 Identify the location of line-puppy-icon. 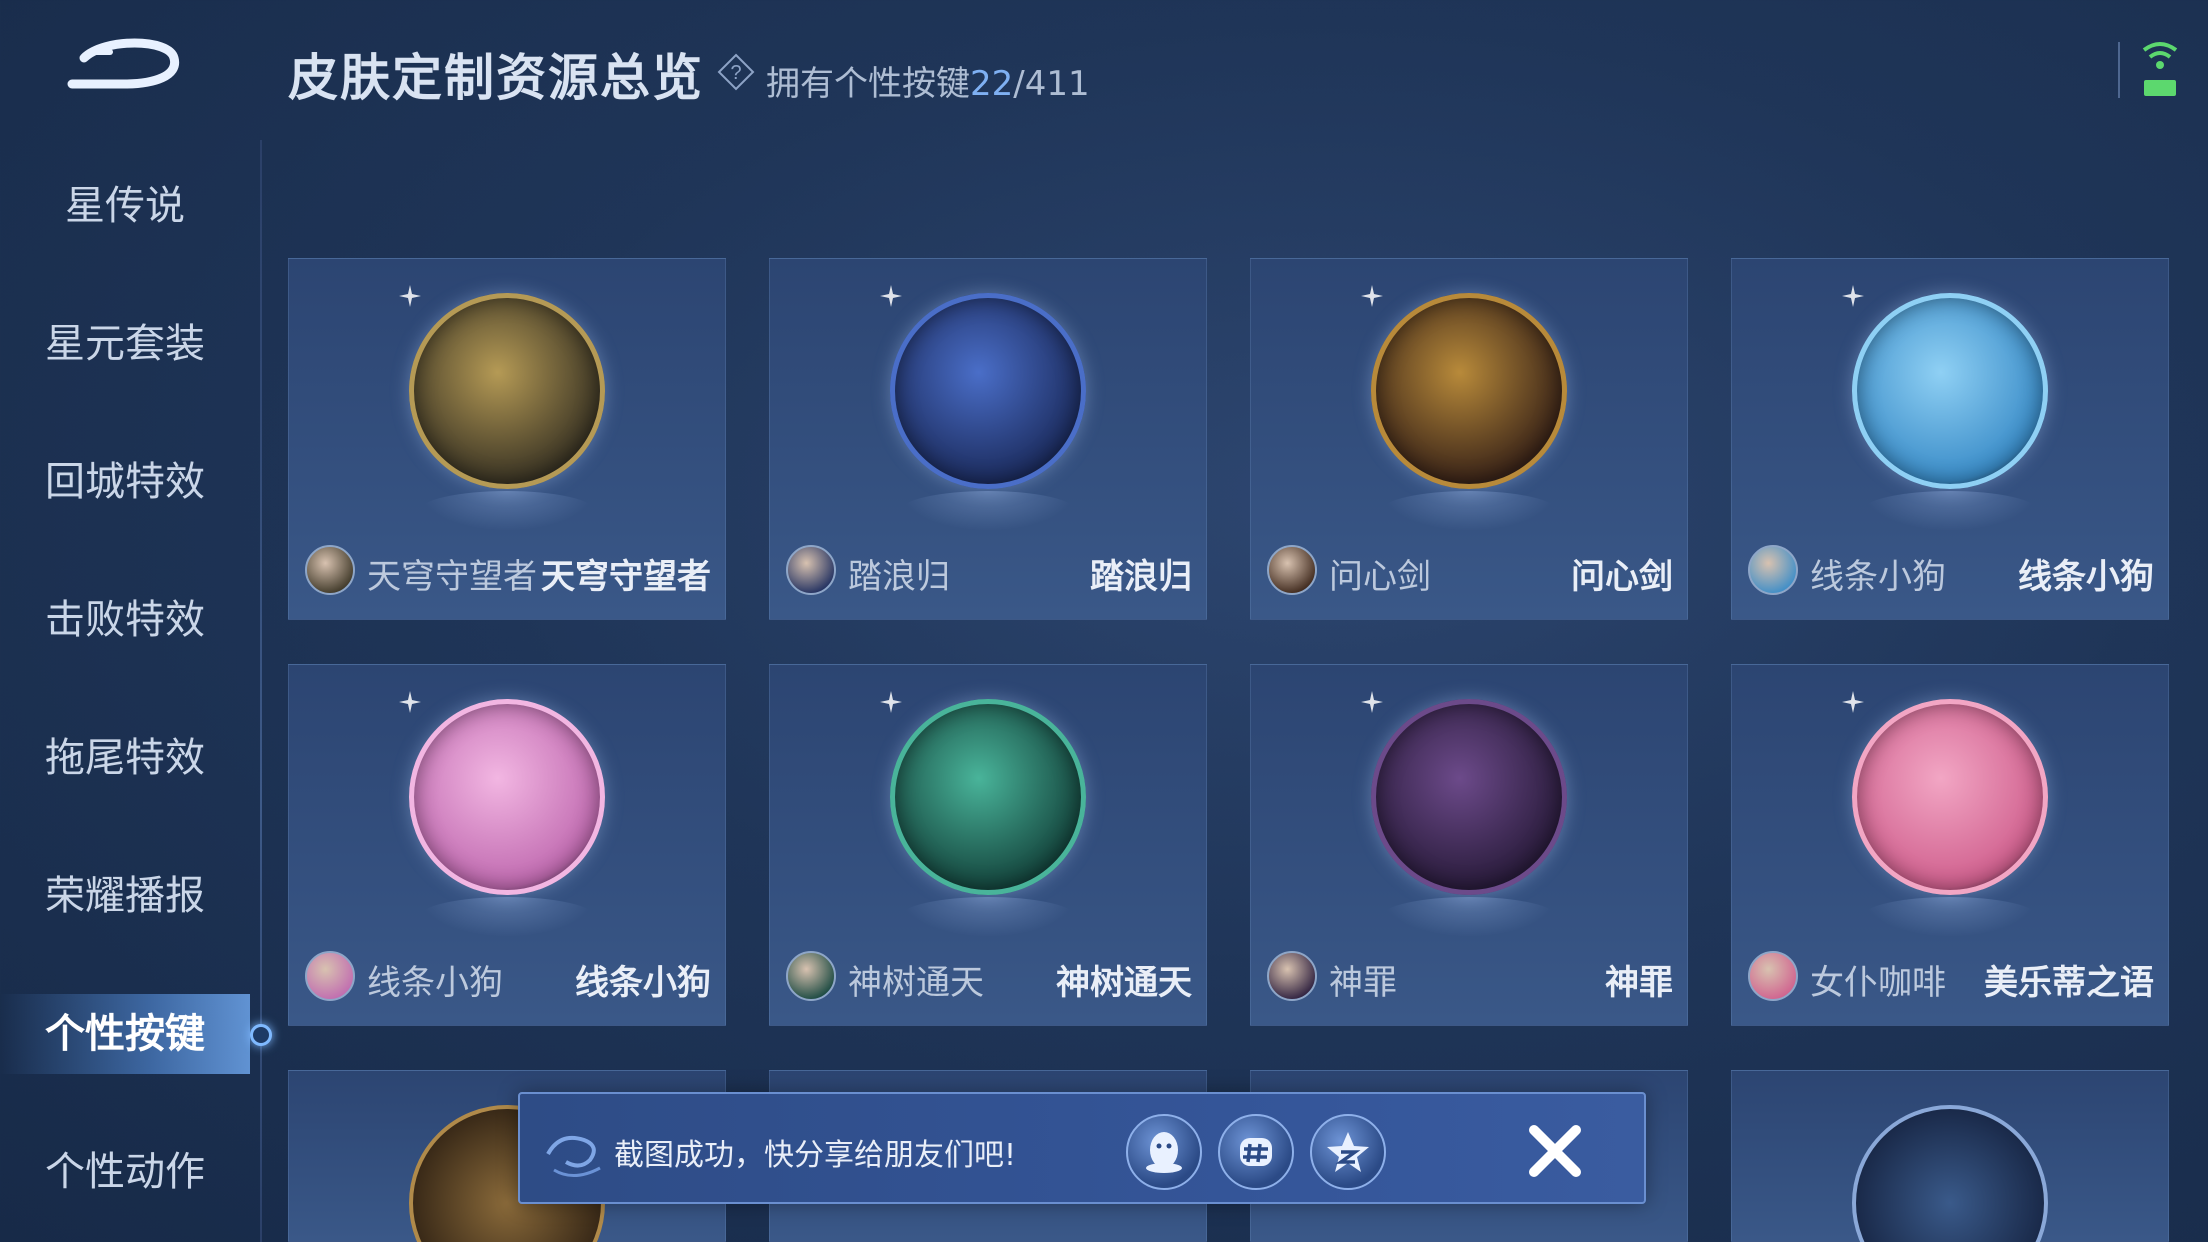
(1950, 391).